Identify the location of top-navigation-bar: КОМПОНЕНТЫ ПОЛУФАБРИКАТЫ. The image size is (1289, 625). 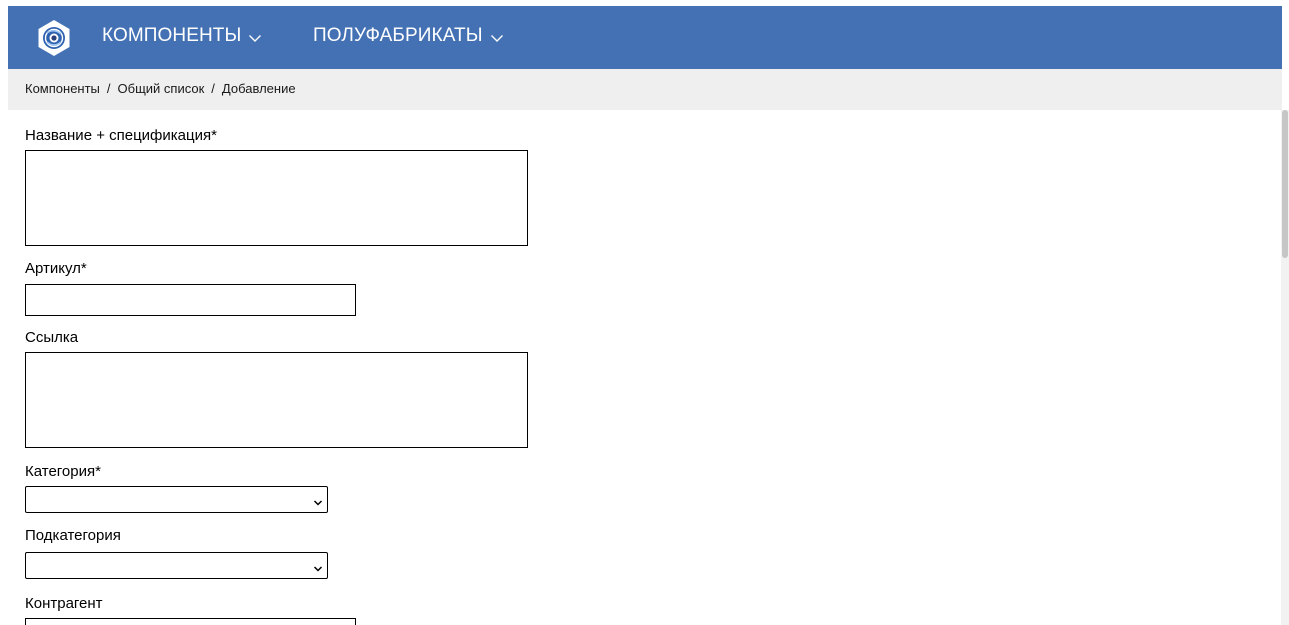
(645, 37).